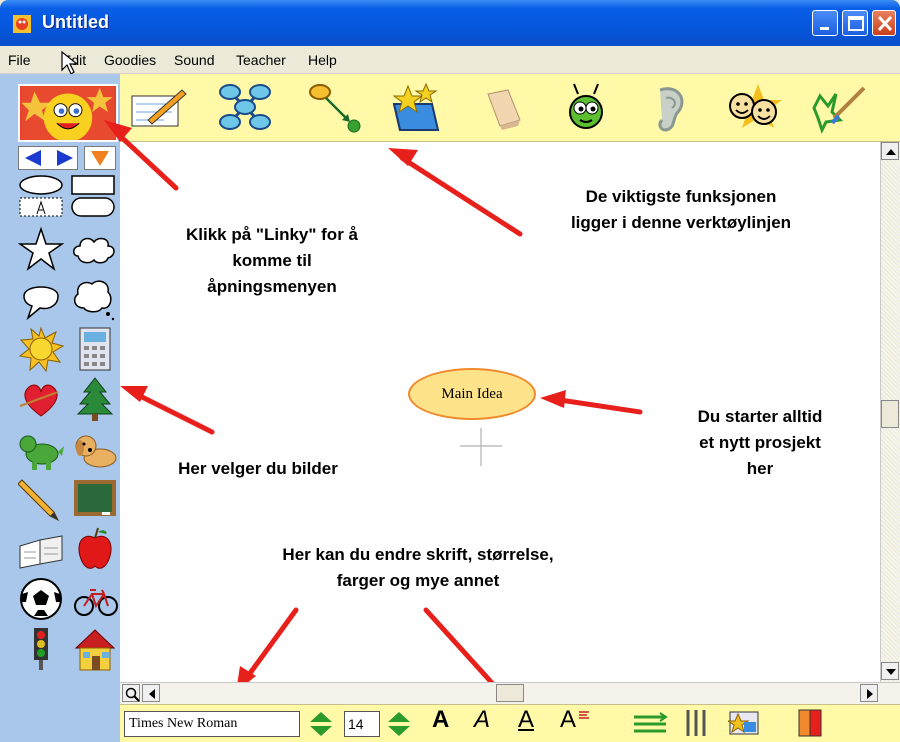 Image resolution: width=900 pixels, height=742 pixels. Describe the element at coordinates (70, 62) in the screenshot. I see `mouse-cursor-icon` at that location.